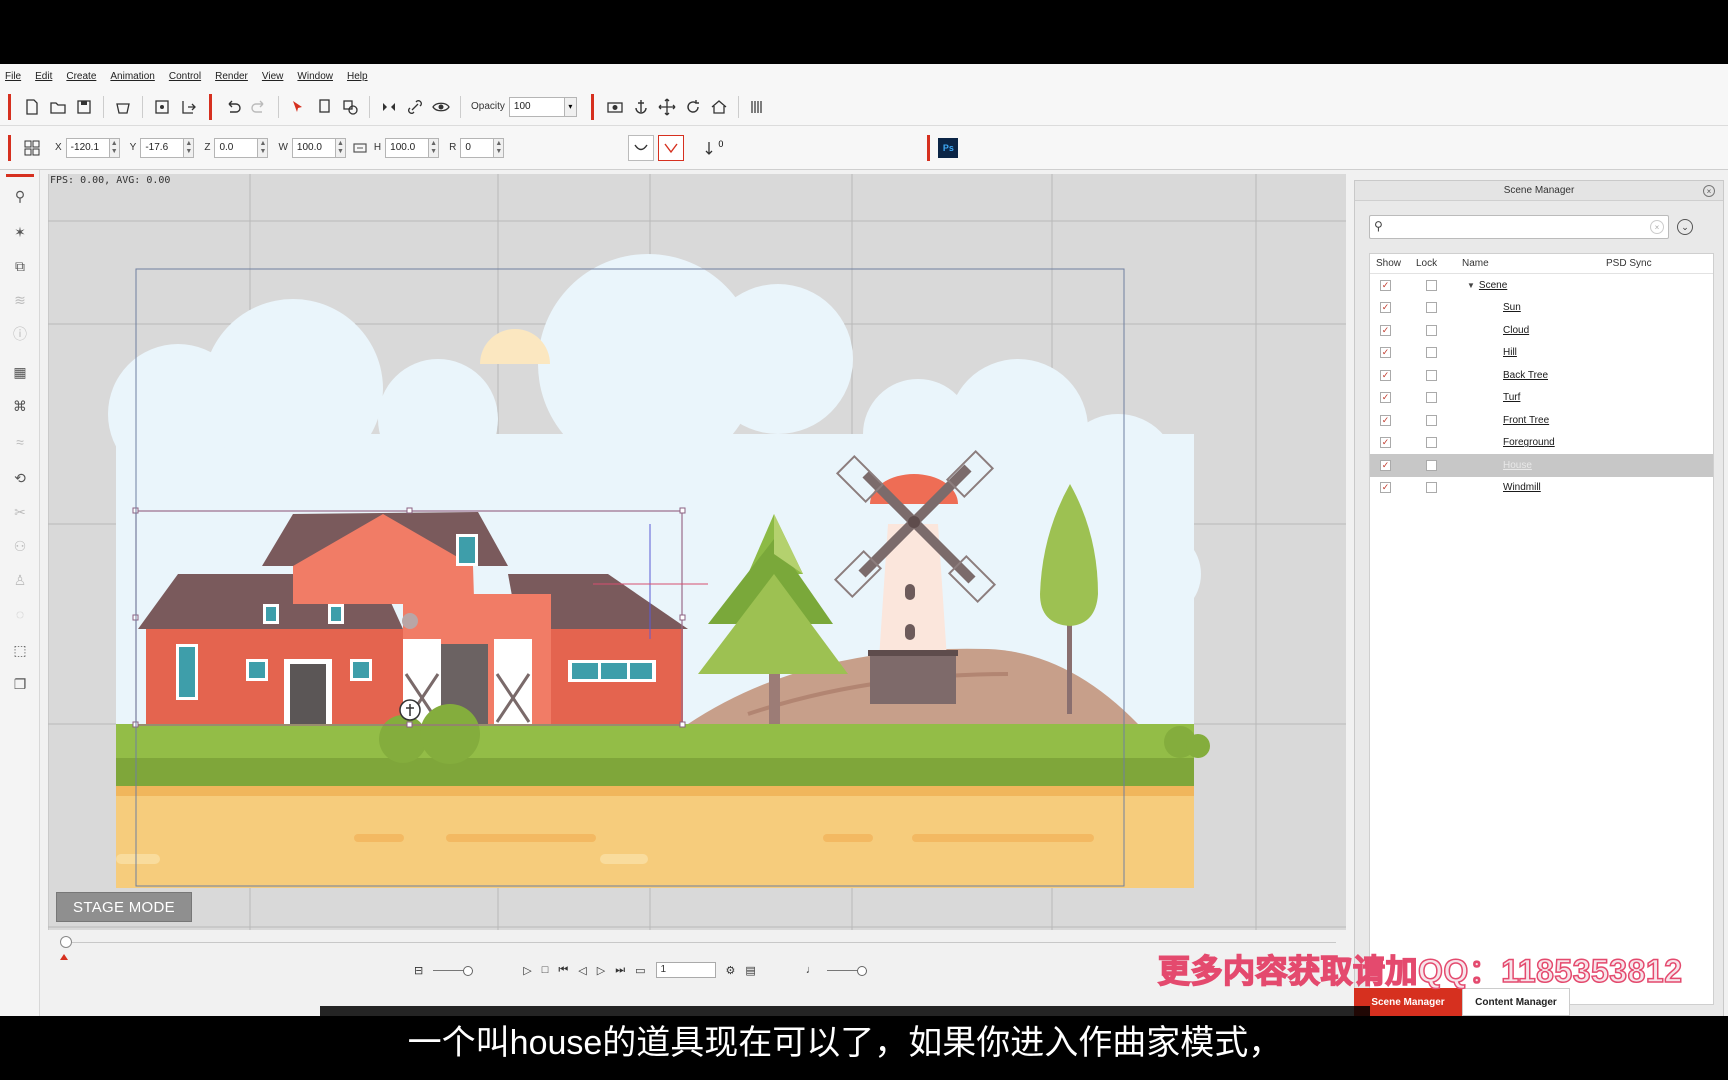 The height and width of the screenshot is (1080, 1728). I want to click on timeline-bars-icon, so click(758, 107).